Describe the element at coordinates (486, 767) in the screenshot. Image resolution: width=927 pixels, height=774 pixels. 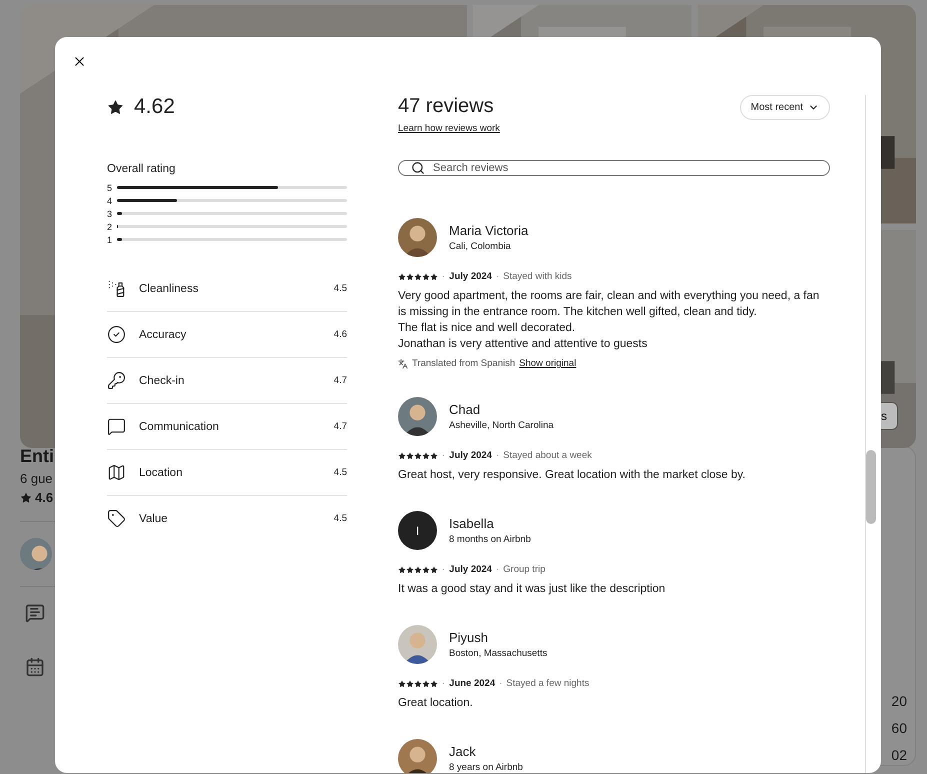
I see `reviewer-subtitle: 8 years on Airbnb` at that location.